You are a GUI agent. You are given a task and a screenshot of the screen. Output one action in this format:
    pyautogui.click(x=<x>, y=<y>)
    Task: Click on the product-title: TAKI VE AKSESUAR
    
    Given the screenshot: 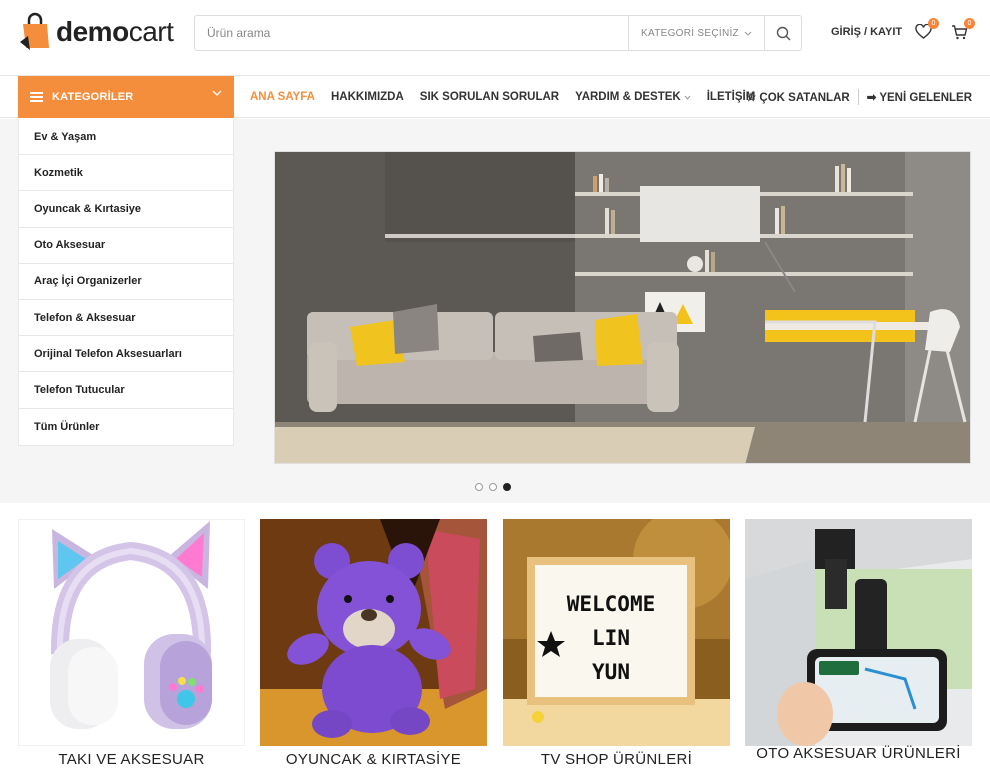 What is the action you would take?
    pyautogui.click(x=131, y=759)
    